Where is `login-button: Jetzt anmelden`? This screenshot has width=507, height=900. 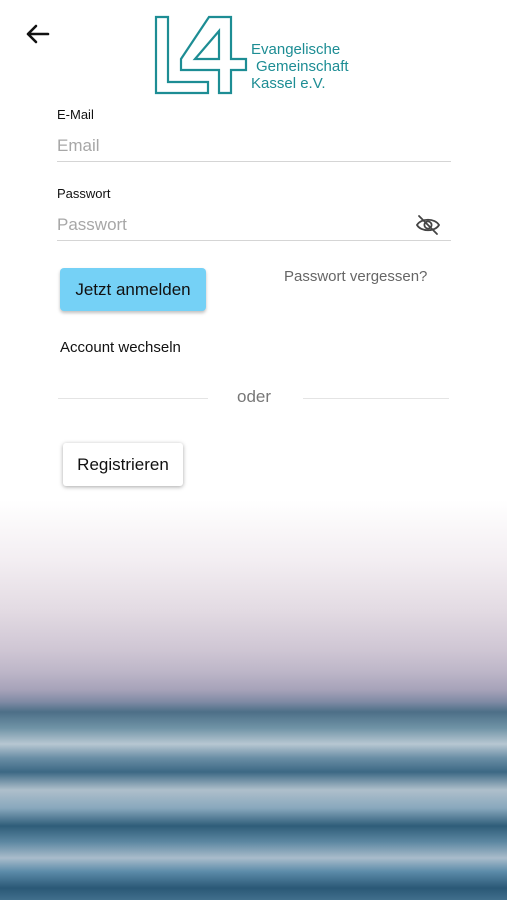 login-button: Jetzt anmelden is located at coordinates (133, 289).